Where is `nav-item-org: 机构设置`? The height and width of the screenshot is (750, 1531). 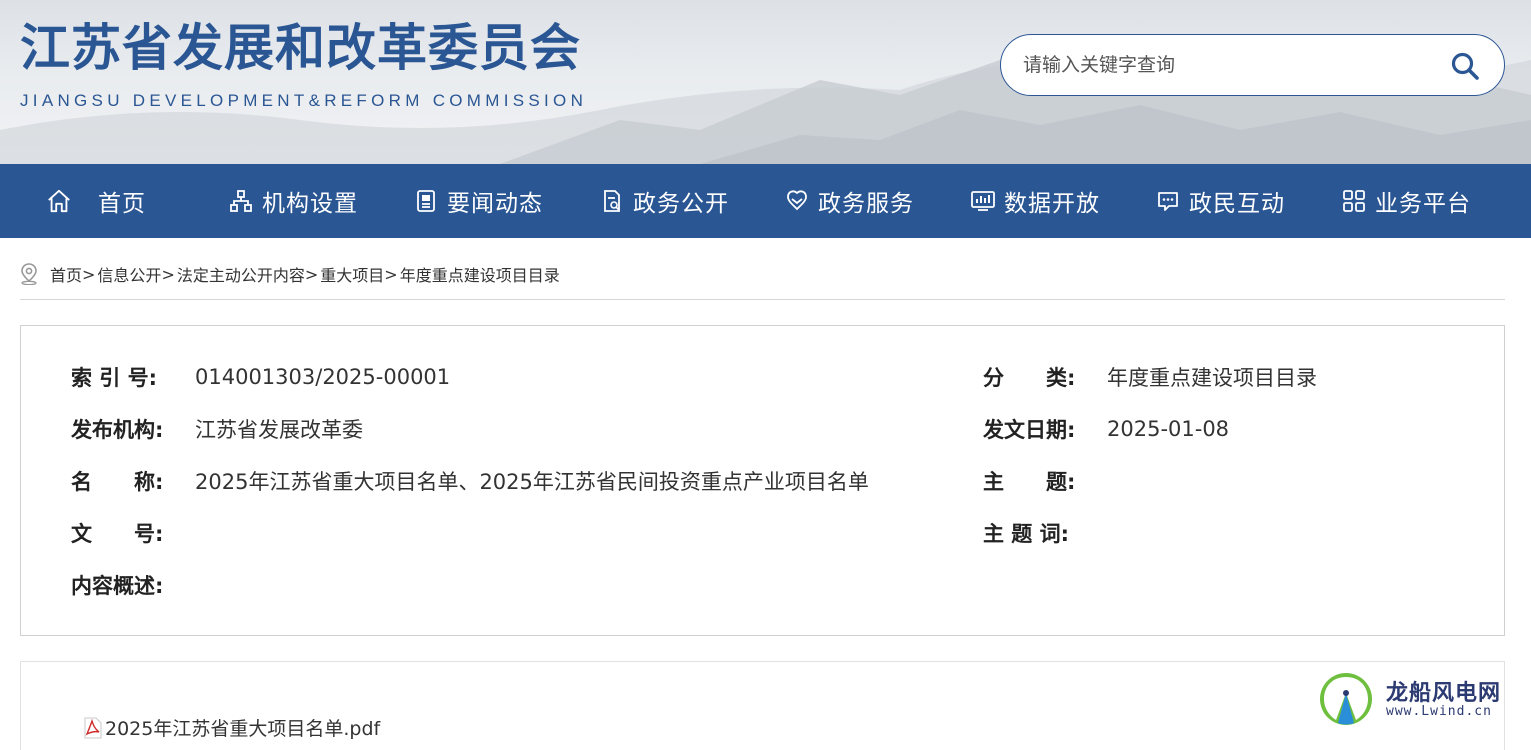 nav-item-org: 机构设置 is located at coordinates (293, 201).